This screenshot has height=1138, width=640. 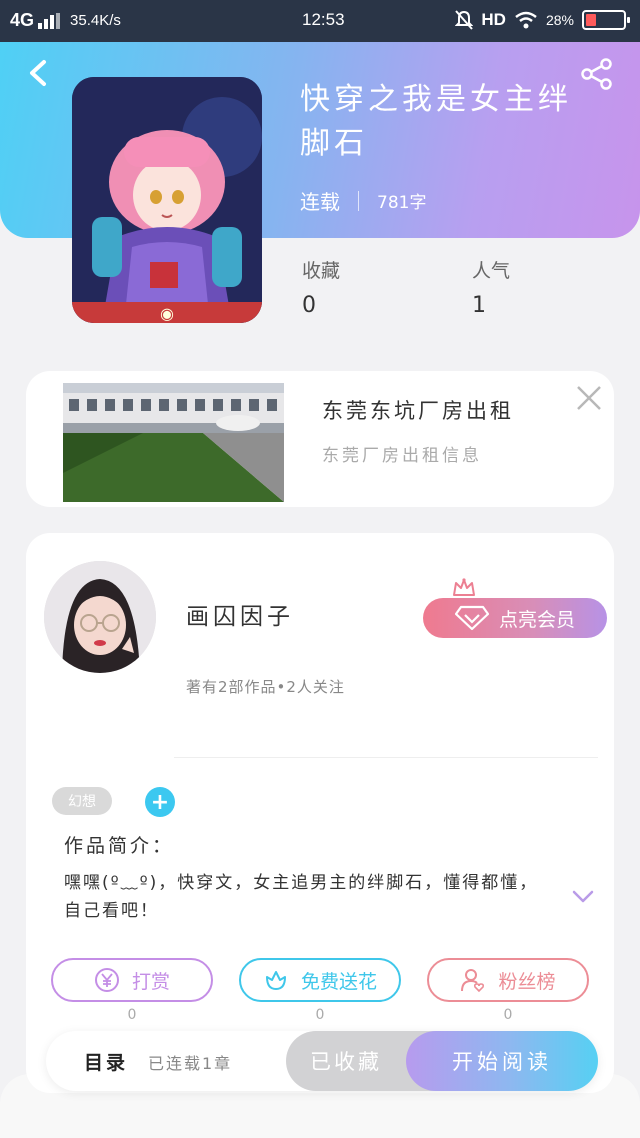 What do you see at coordinates (493, 19) in the screenshot?
I see `hd-label: HD` at bounding box center [493, 19].